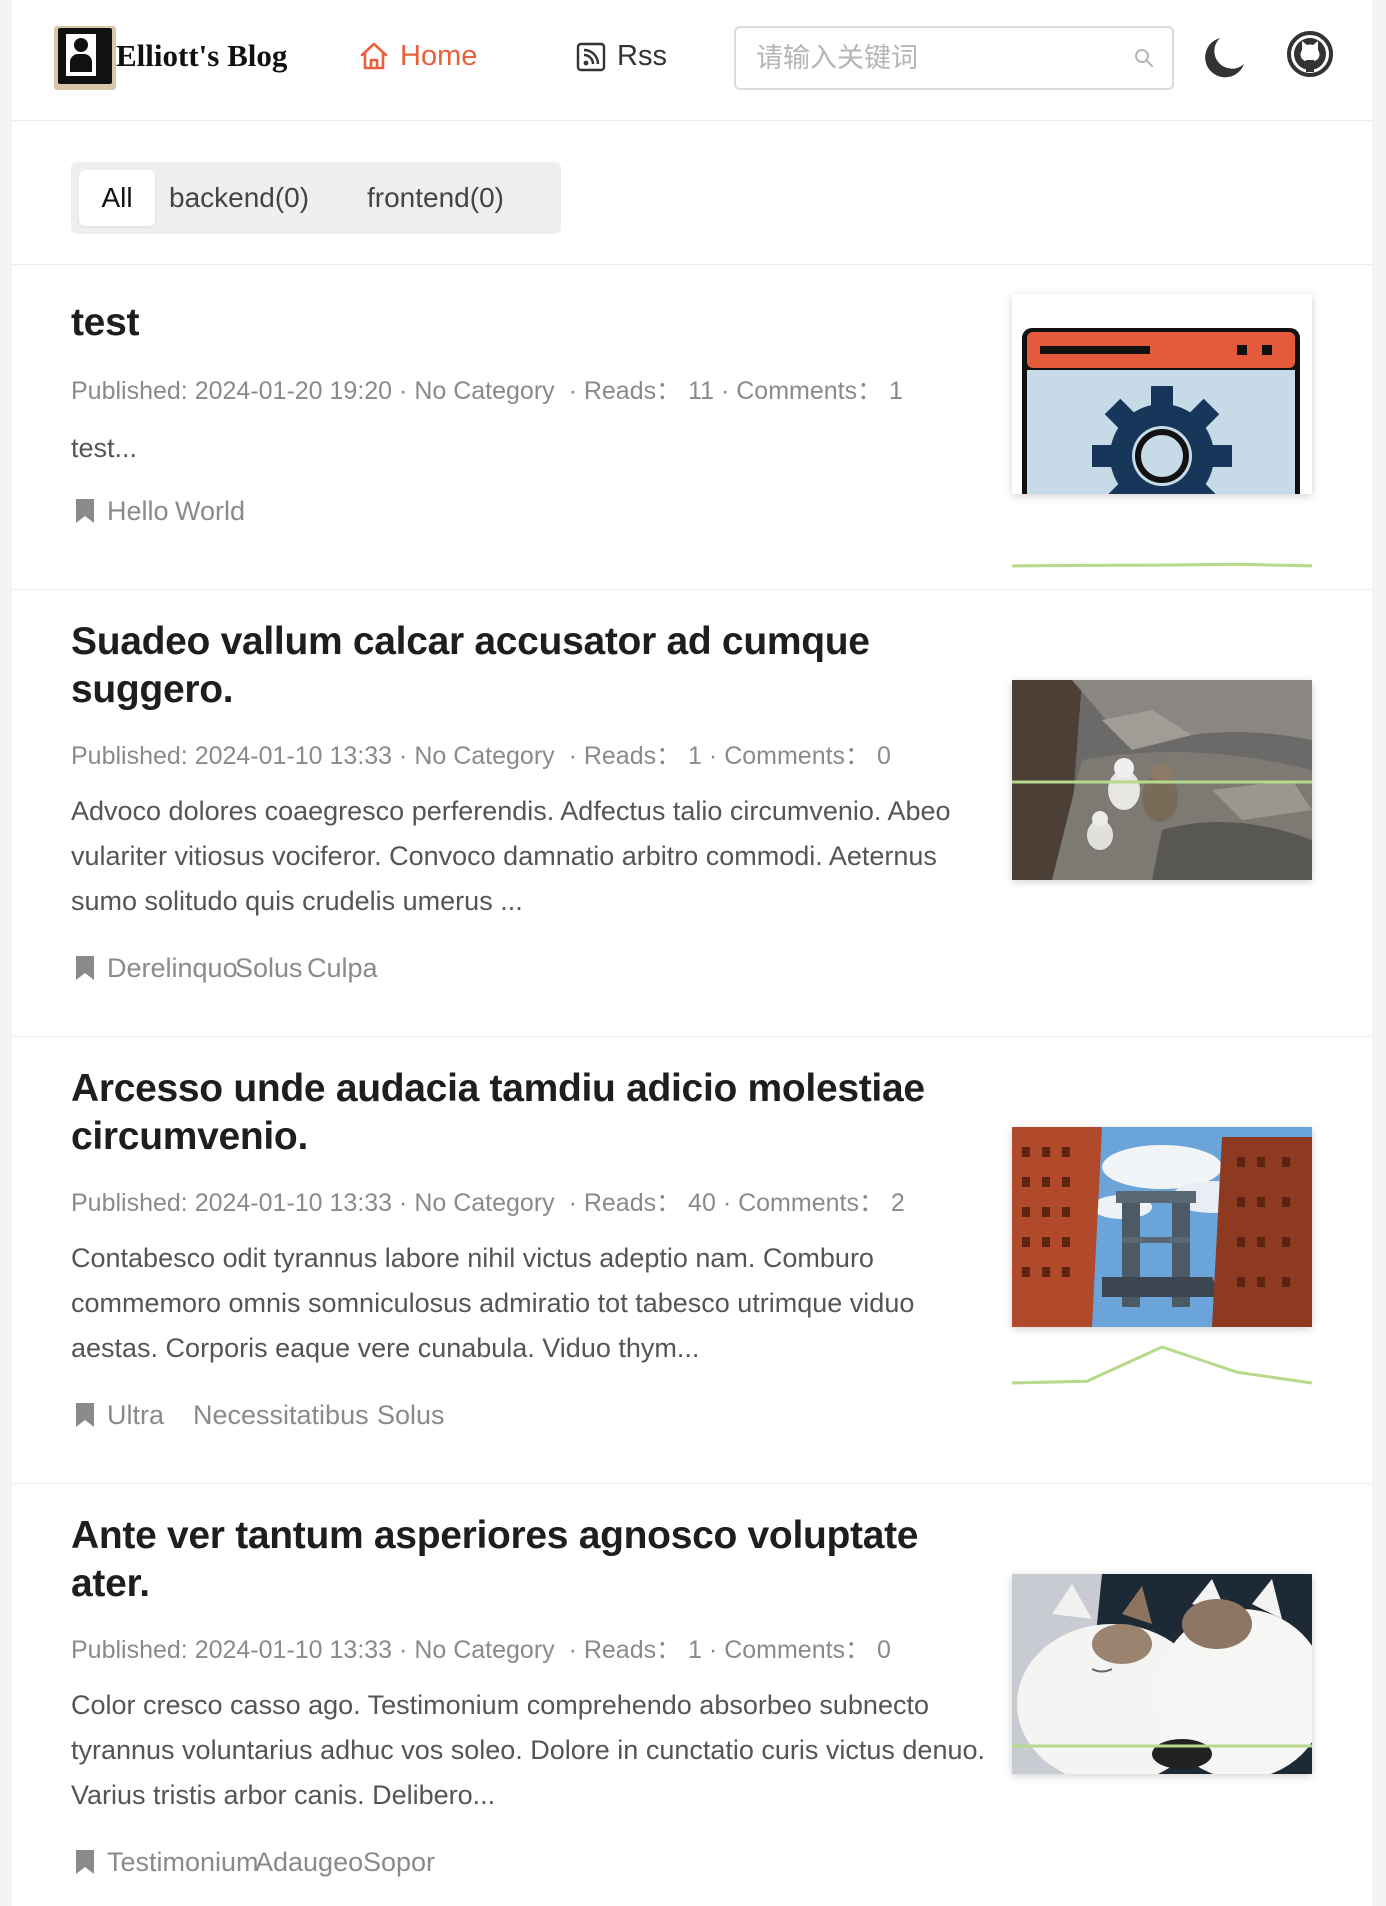 The height and width of the screenshot is (1906, 1386). What do you see at coordinates (232, 391) in the screenshot?
I see `post-date: Published: 2024-01-20 19:20` at bounding box center [232, 391].